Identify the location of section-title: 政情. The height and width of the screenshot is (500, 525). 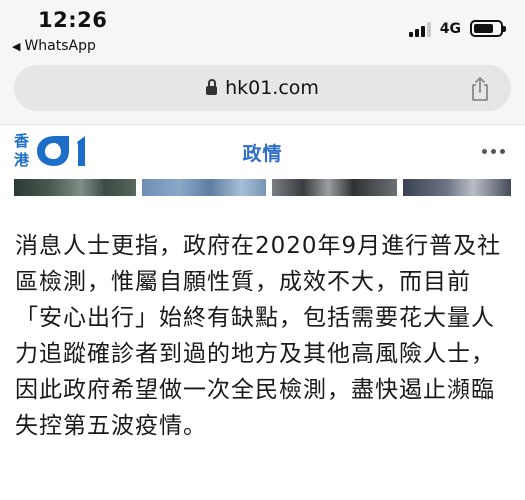
(262, 152).